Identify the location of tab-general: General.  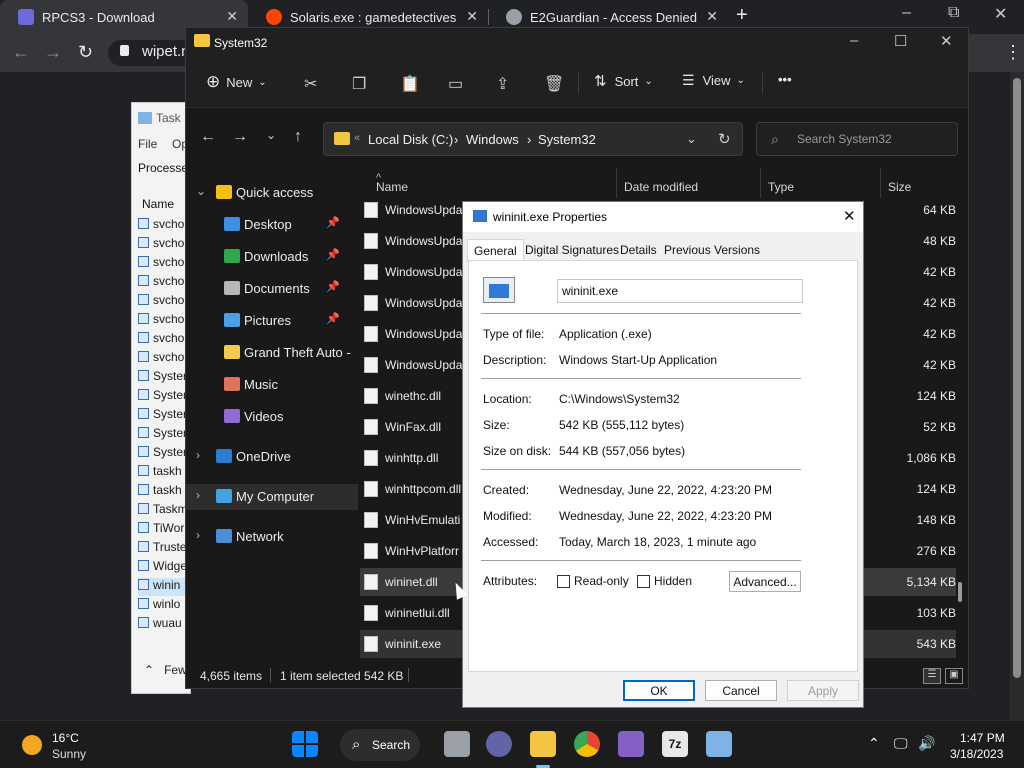
(495, 250).